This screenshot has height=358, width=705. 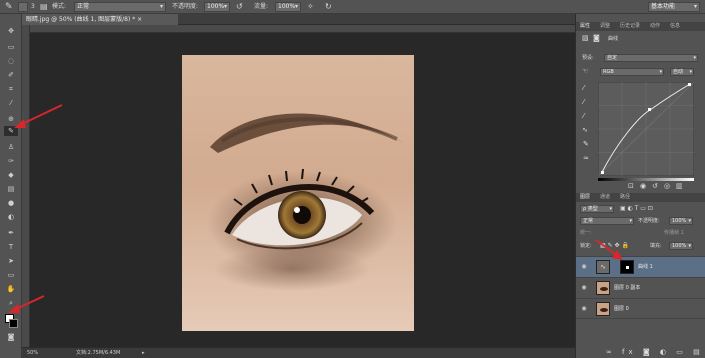 I want to click on properties-tabs: 属性 调整 历史记录 动作 信息, so click(x=640, y=26).